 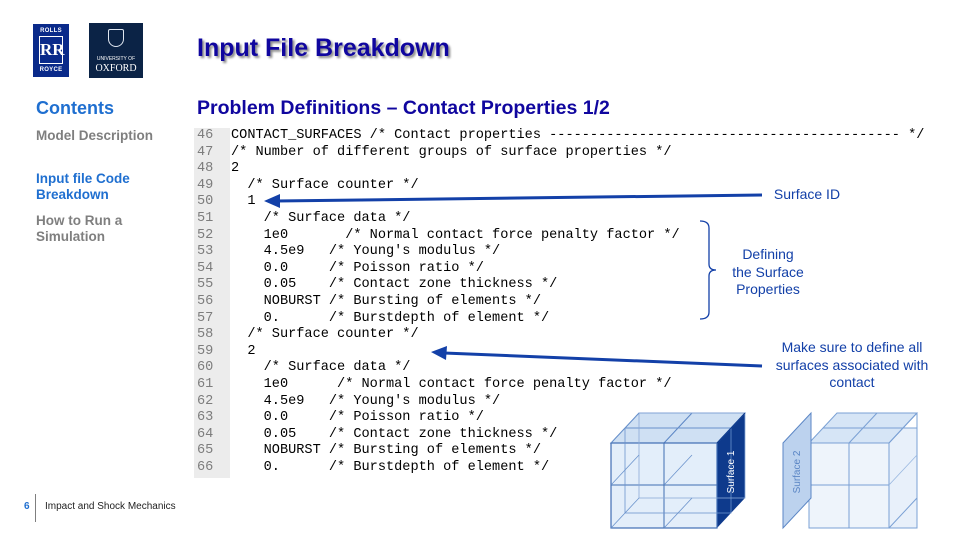 What do you see at coordinates (110, 506) in the screenshot?
I see `footer-course-title: Impact and Shock Mechanics` at bounding box center [110, 506].